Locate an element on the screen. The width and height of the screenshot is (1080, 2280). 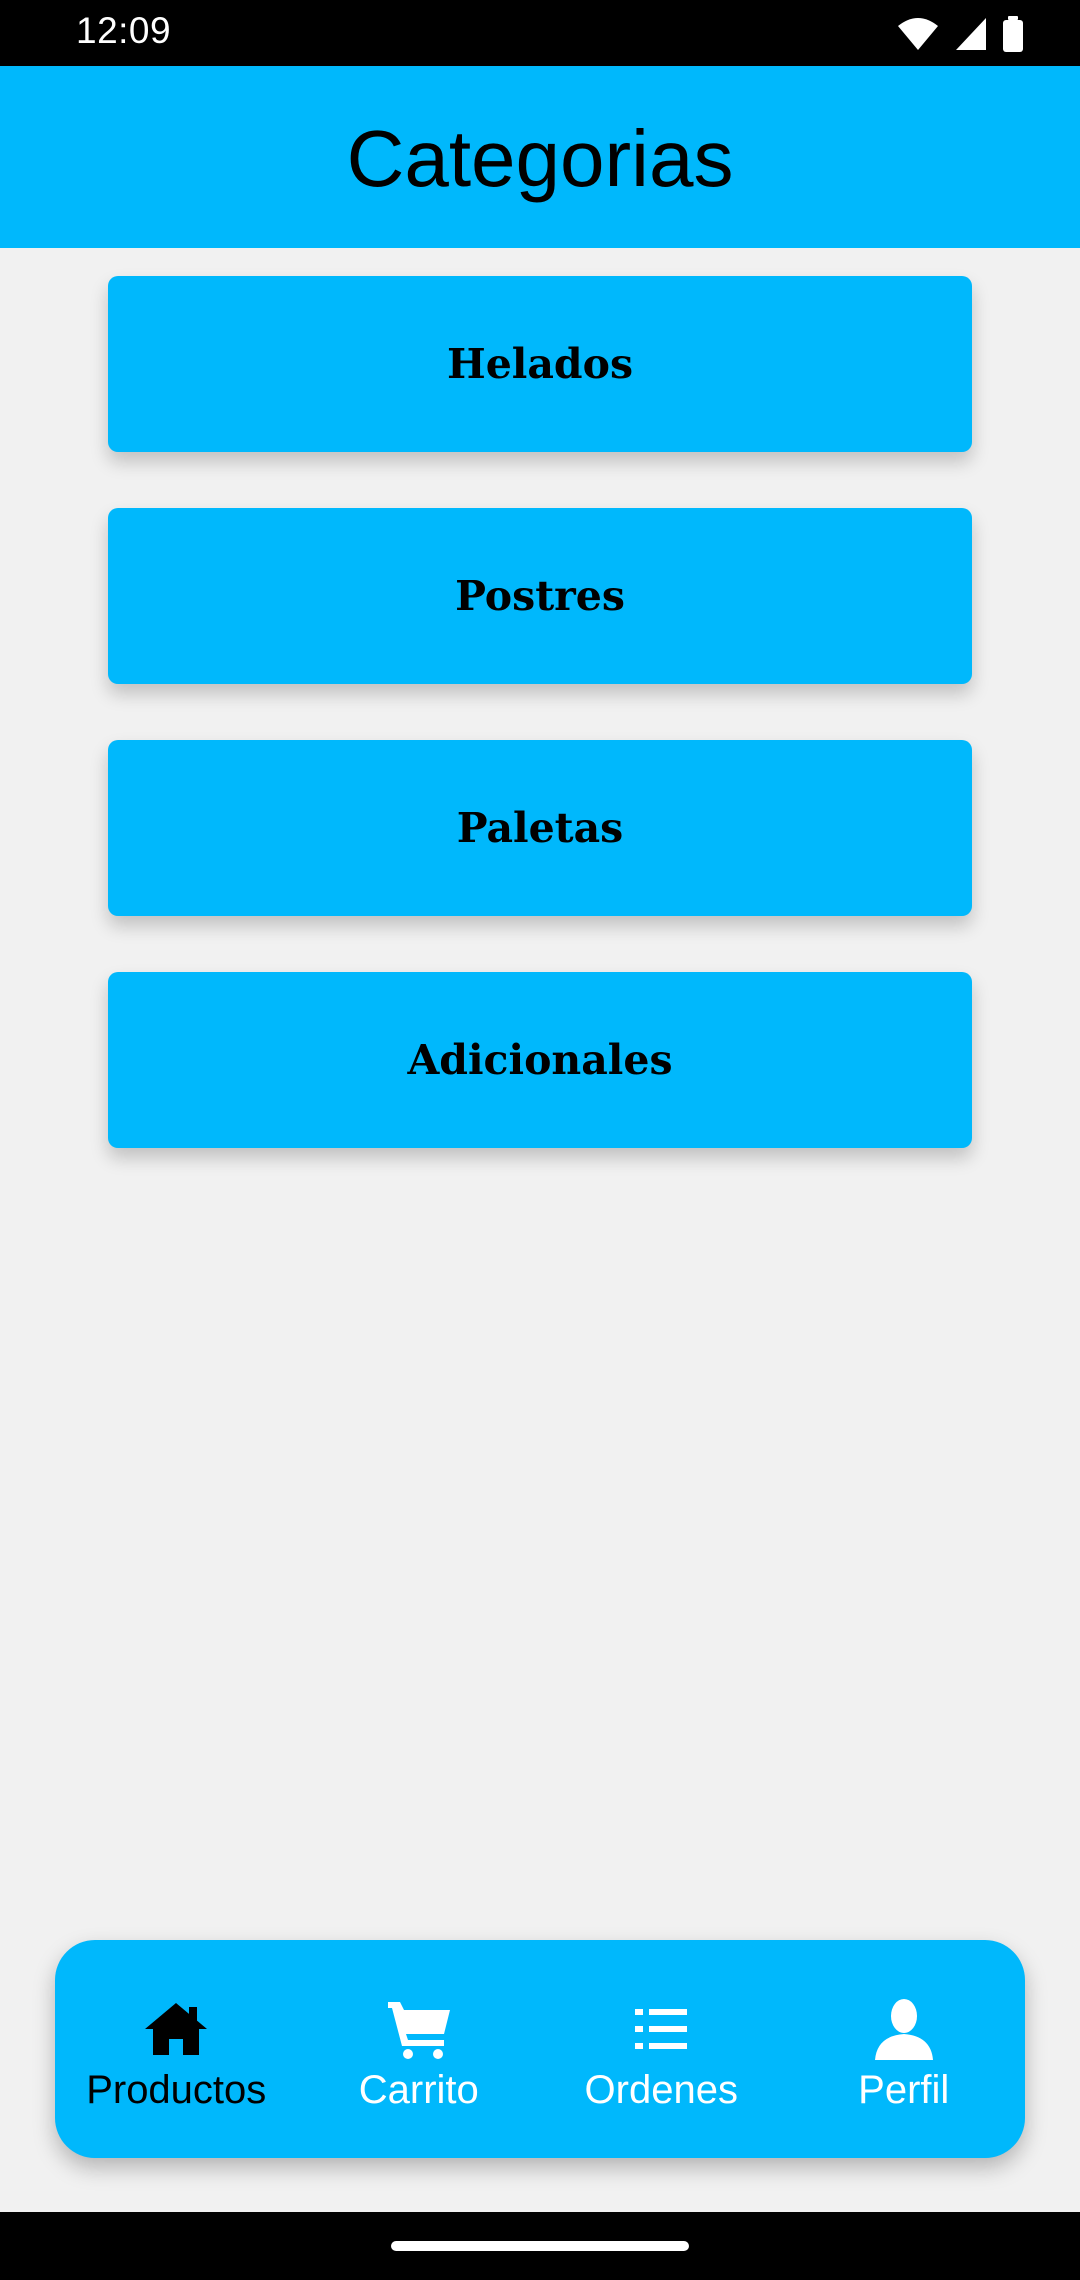
list-icon is located at coordinates (661, 2029).